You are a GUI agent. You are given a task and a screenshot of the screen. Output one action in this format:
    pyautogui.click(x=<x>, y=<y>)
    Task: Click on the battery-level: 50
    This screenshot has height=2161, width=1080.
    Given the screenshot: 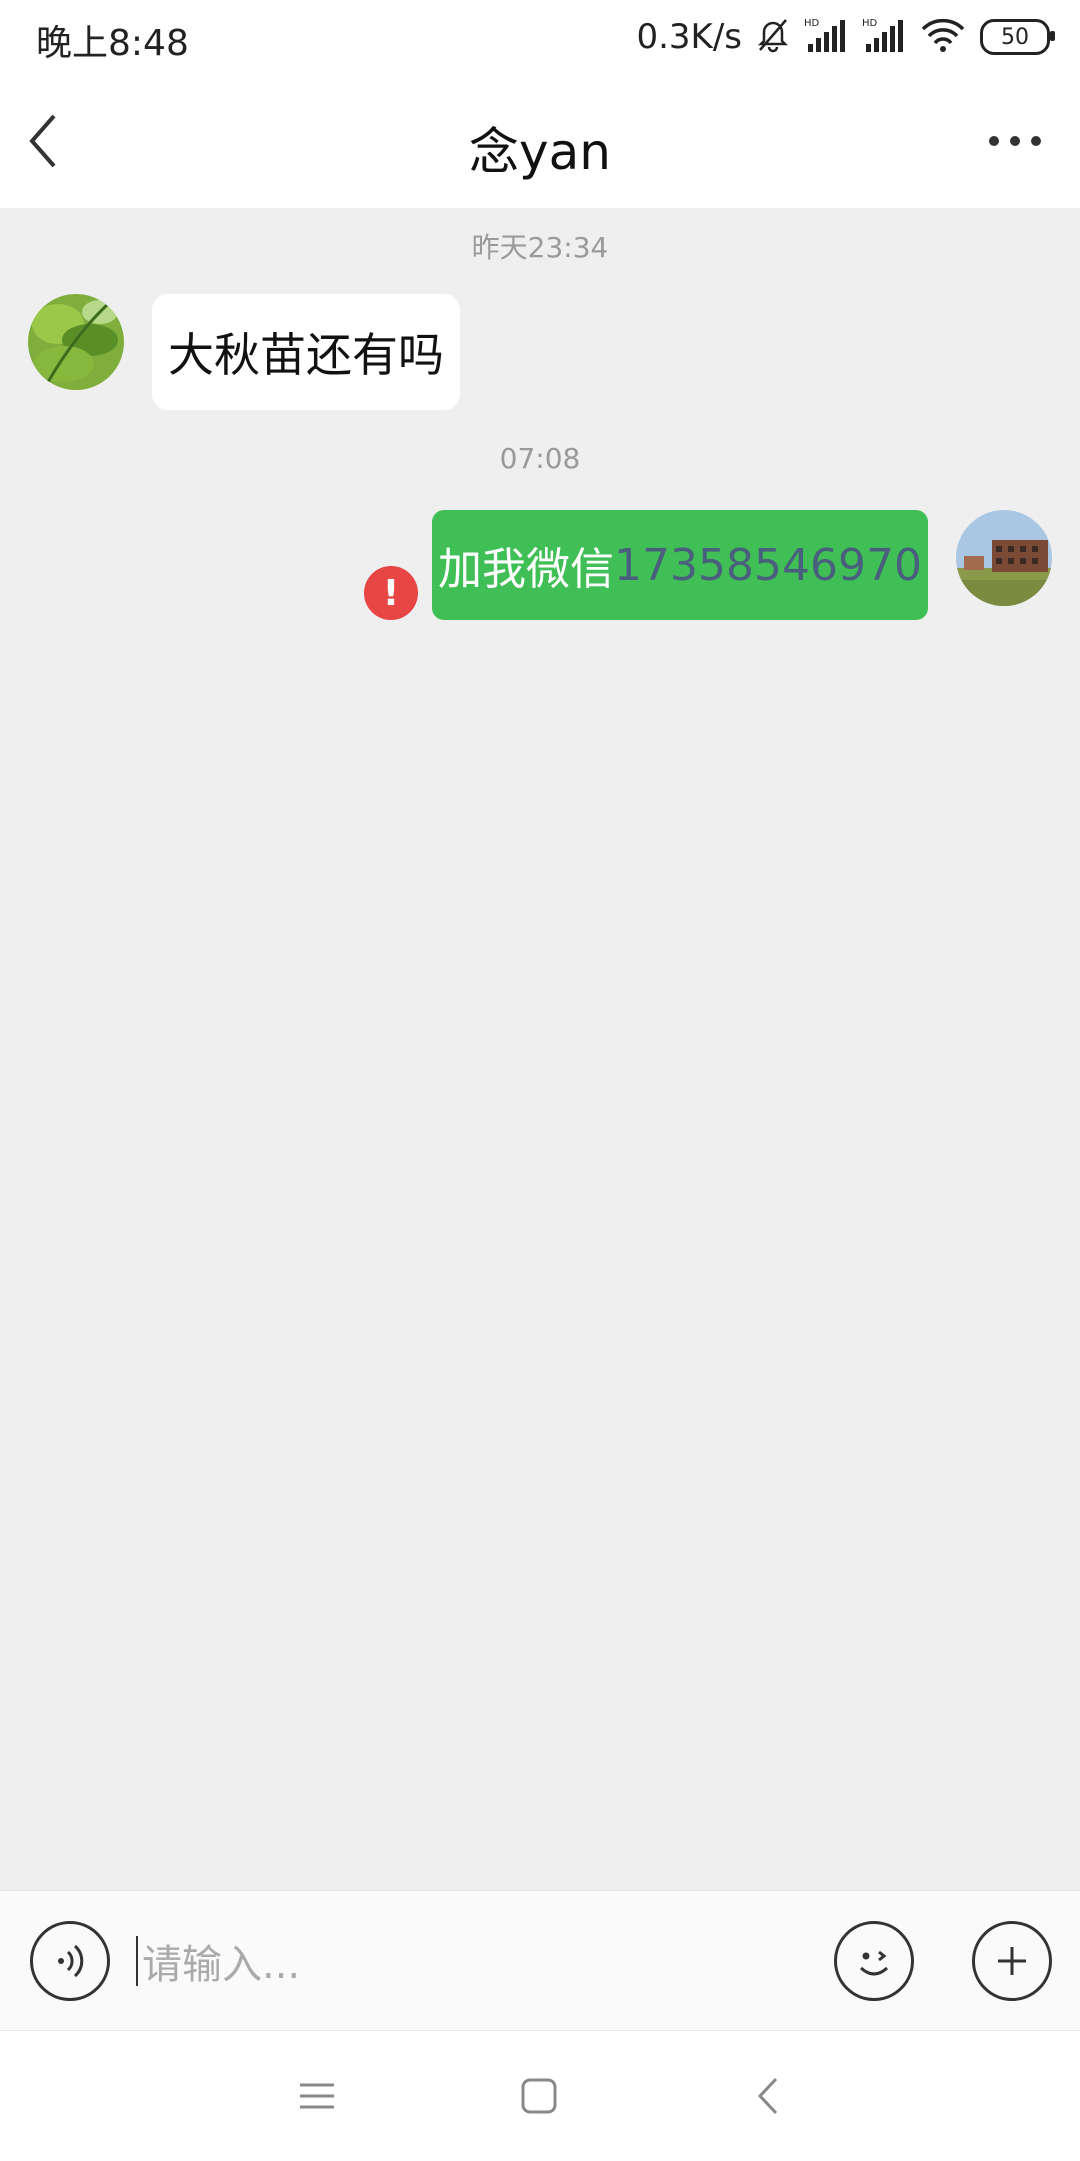 What is the action you would take?
    pyautogui.click(x=1015, y=37)
    